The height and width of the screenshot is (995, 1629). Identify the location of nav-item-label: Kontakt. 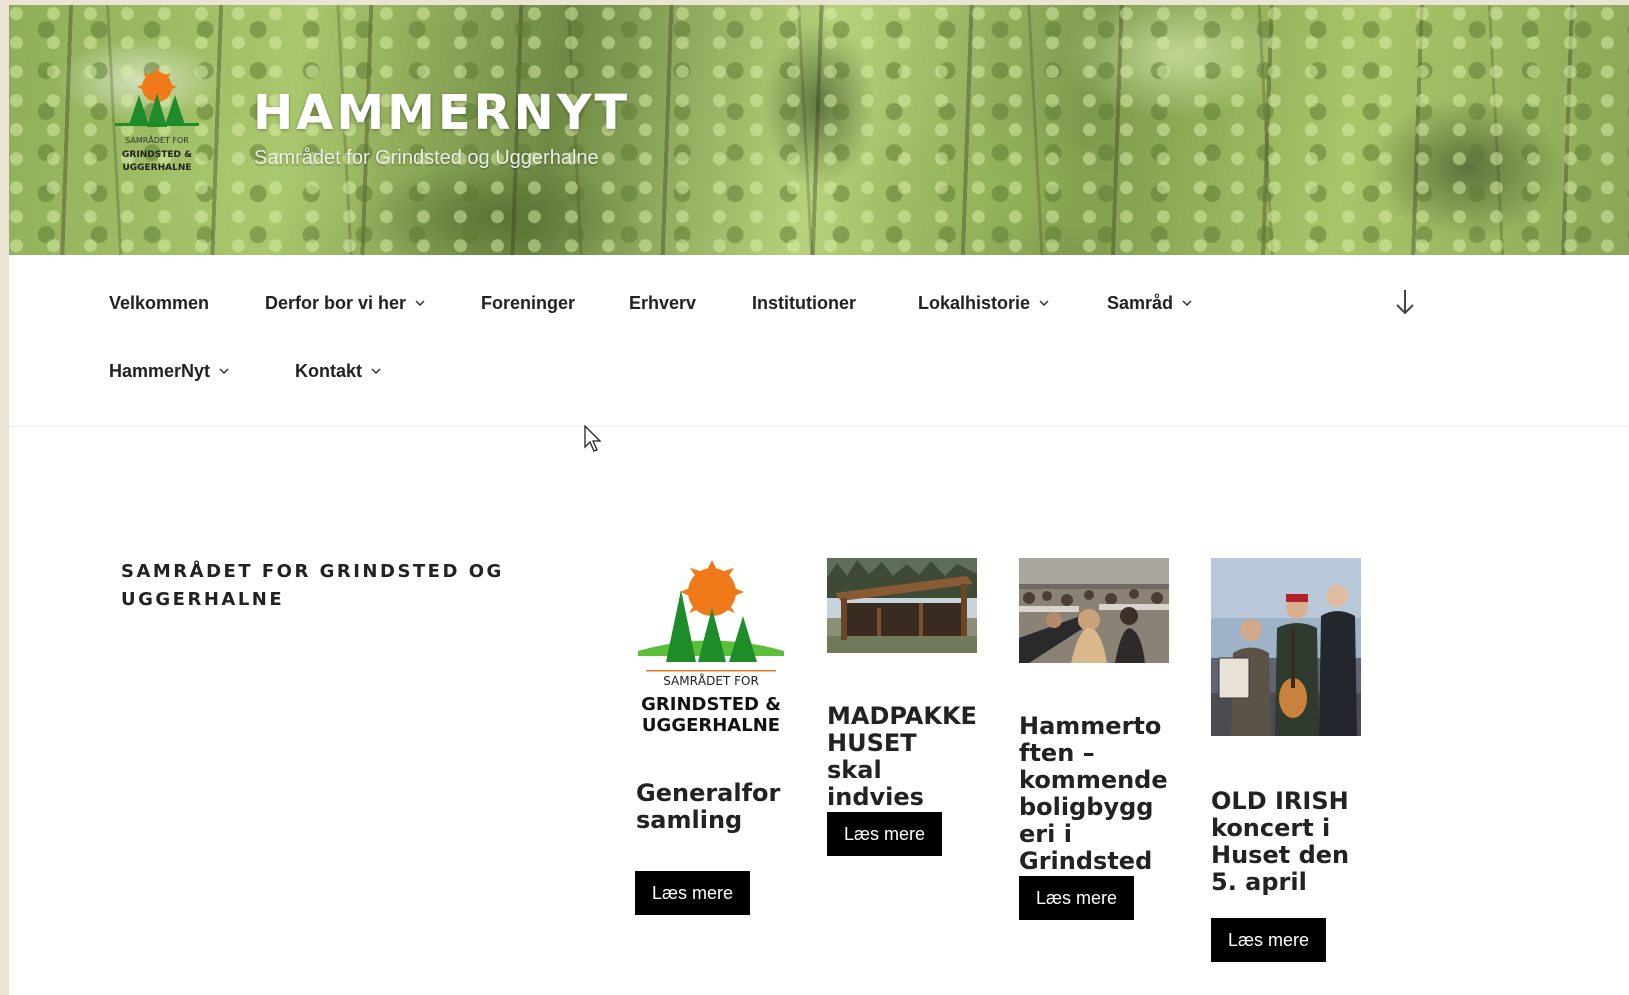
(328, 370).